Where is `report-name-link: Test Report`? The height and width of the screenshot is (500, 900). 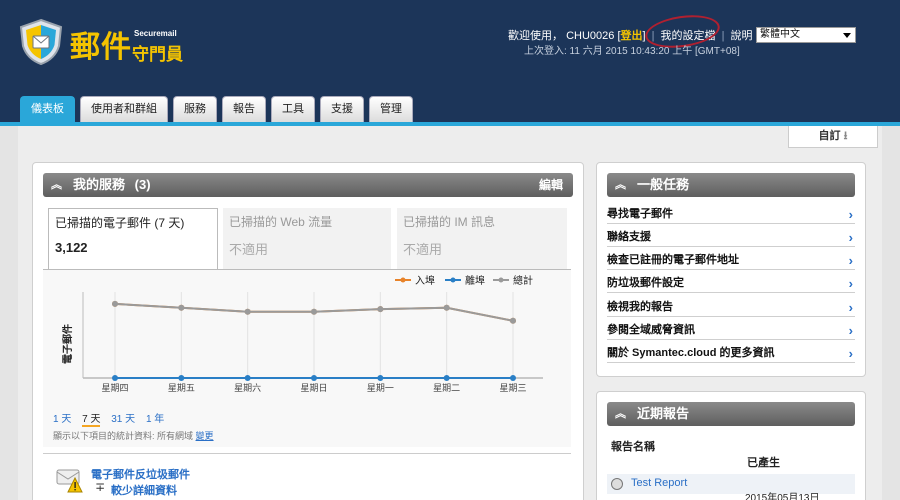
report-name-link: Test Report is located at coordinates (659, 483).